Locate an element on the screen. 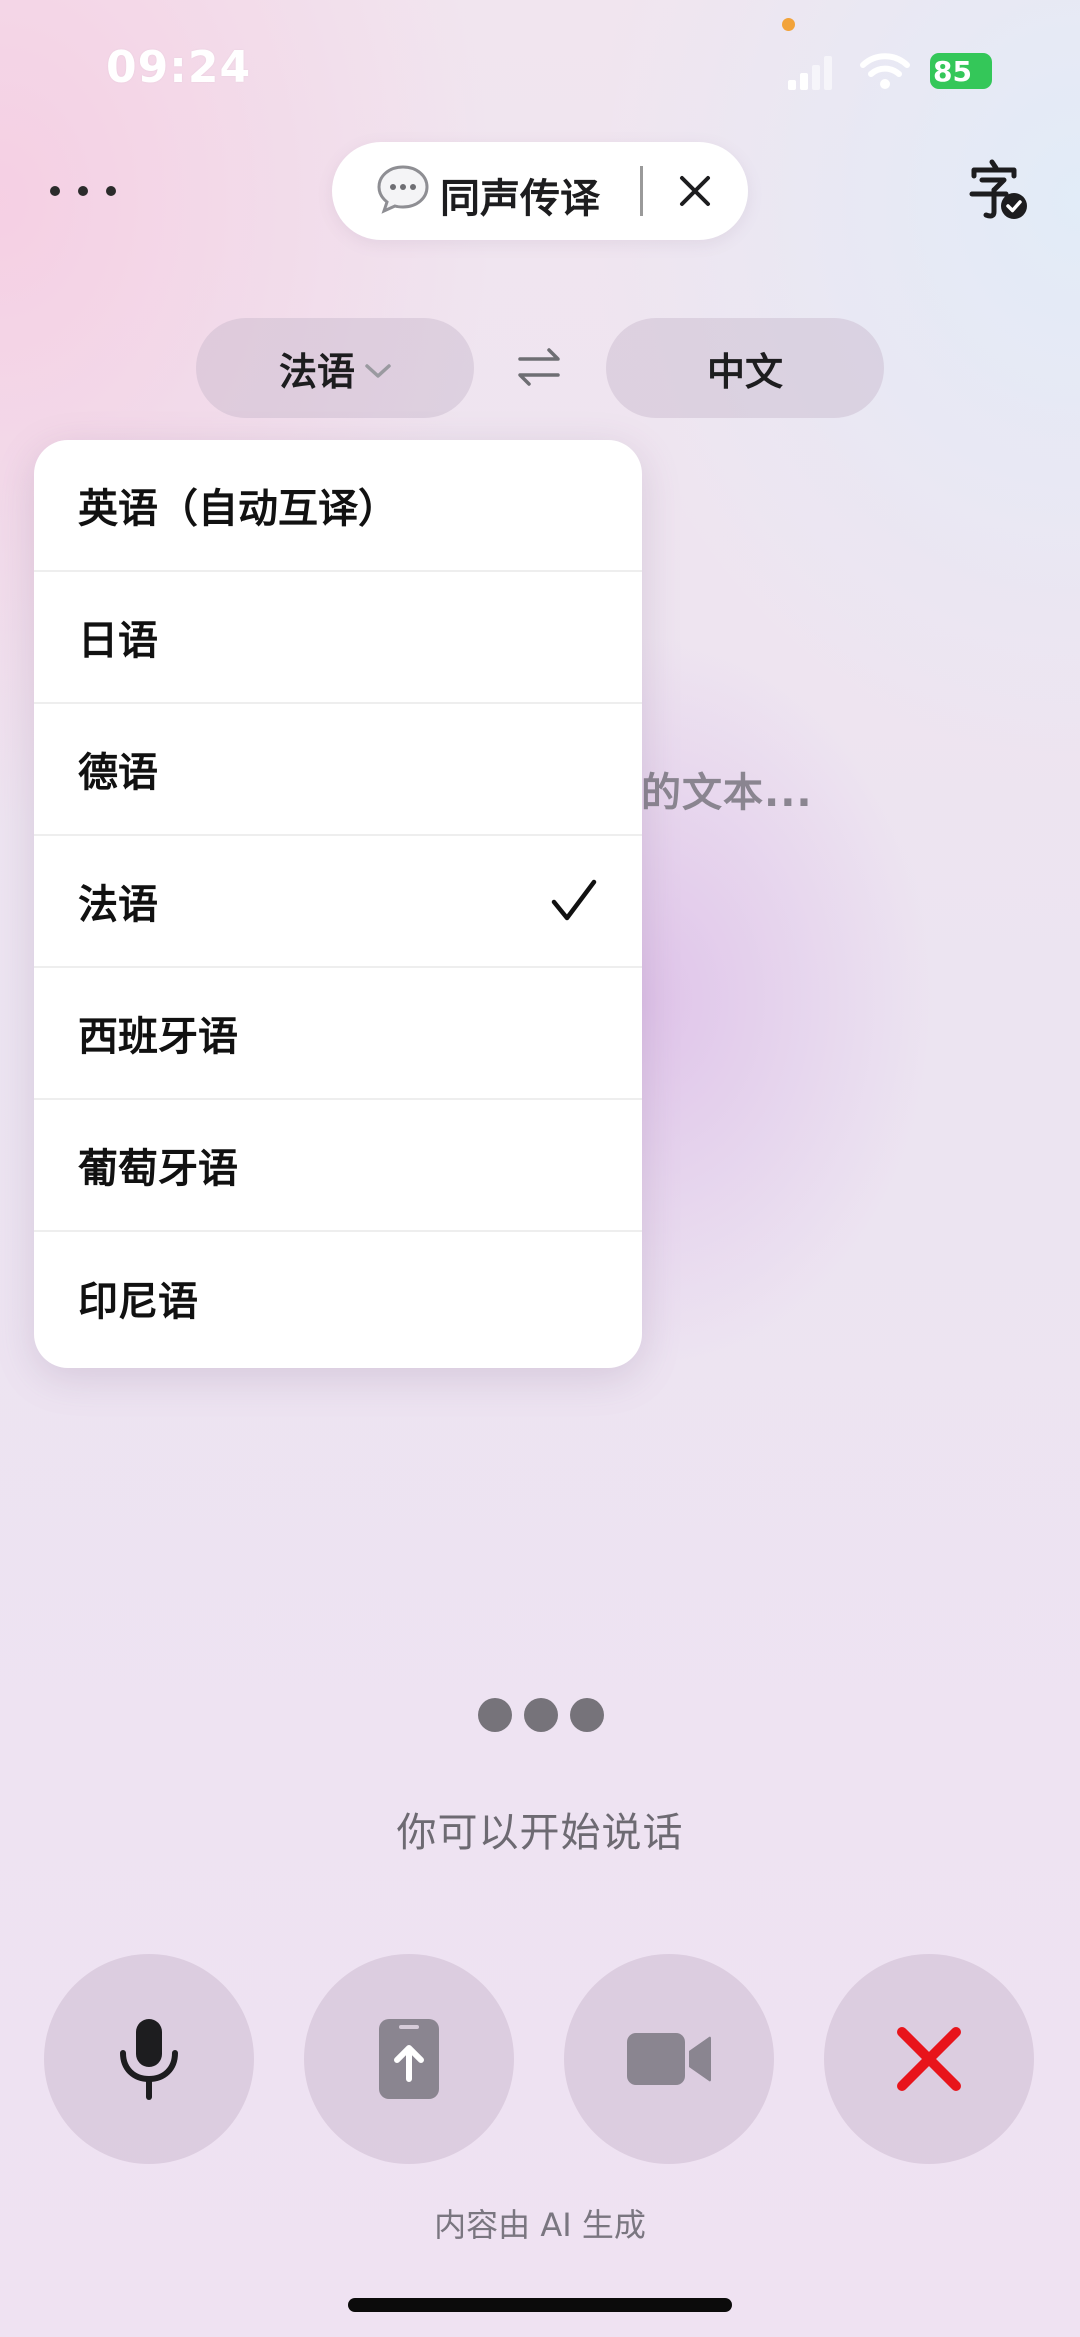 This screenshot has width=1080, height=2337. close-mode-icon is located at coordinates (695, 191).